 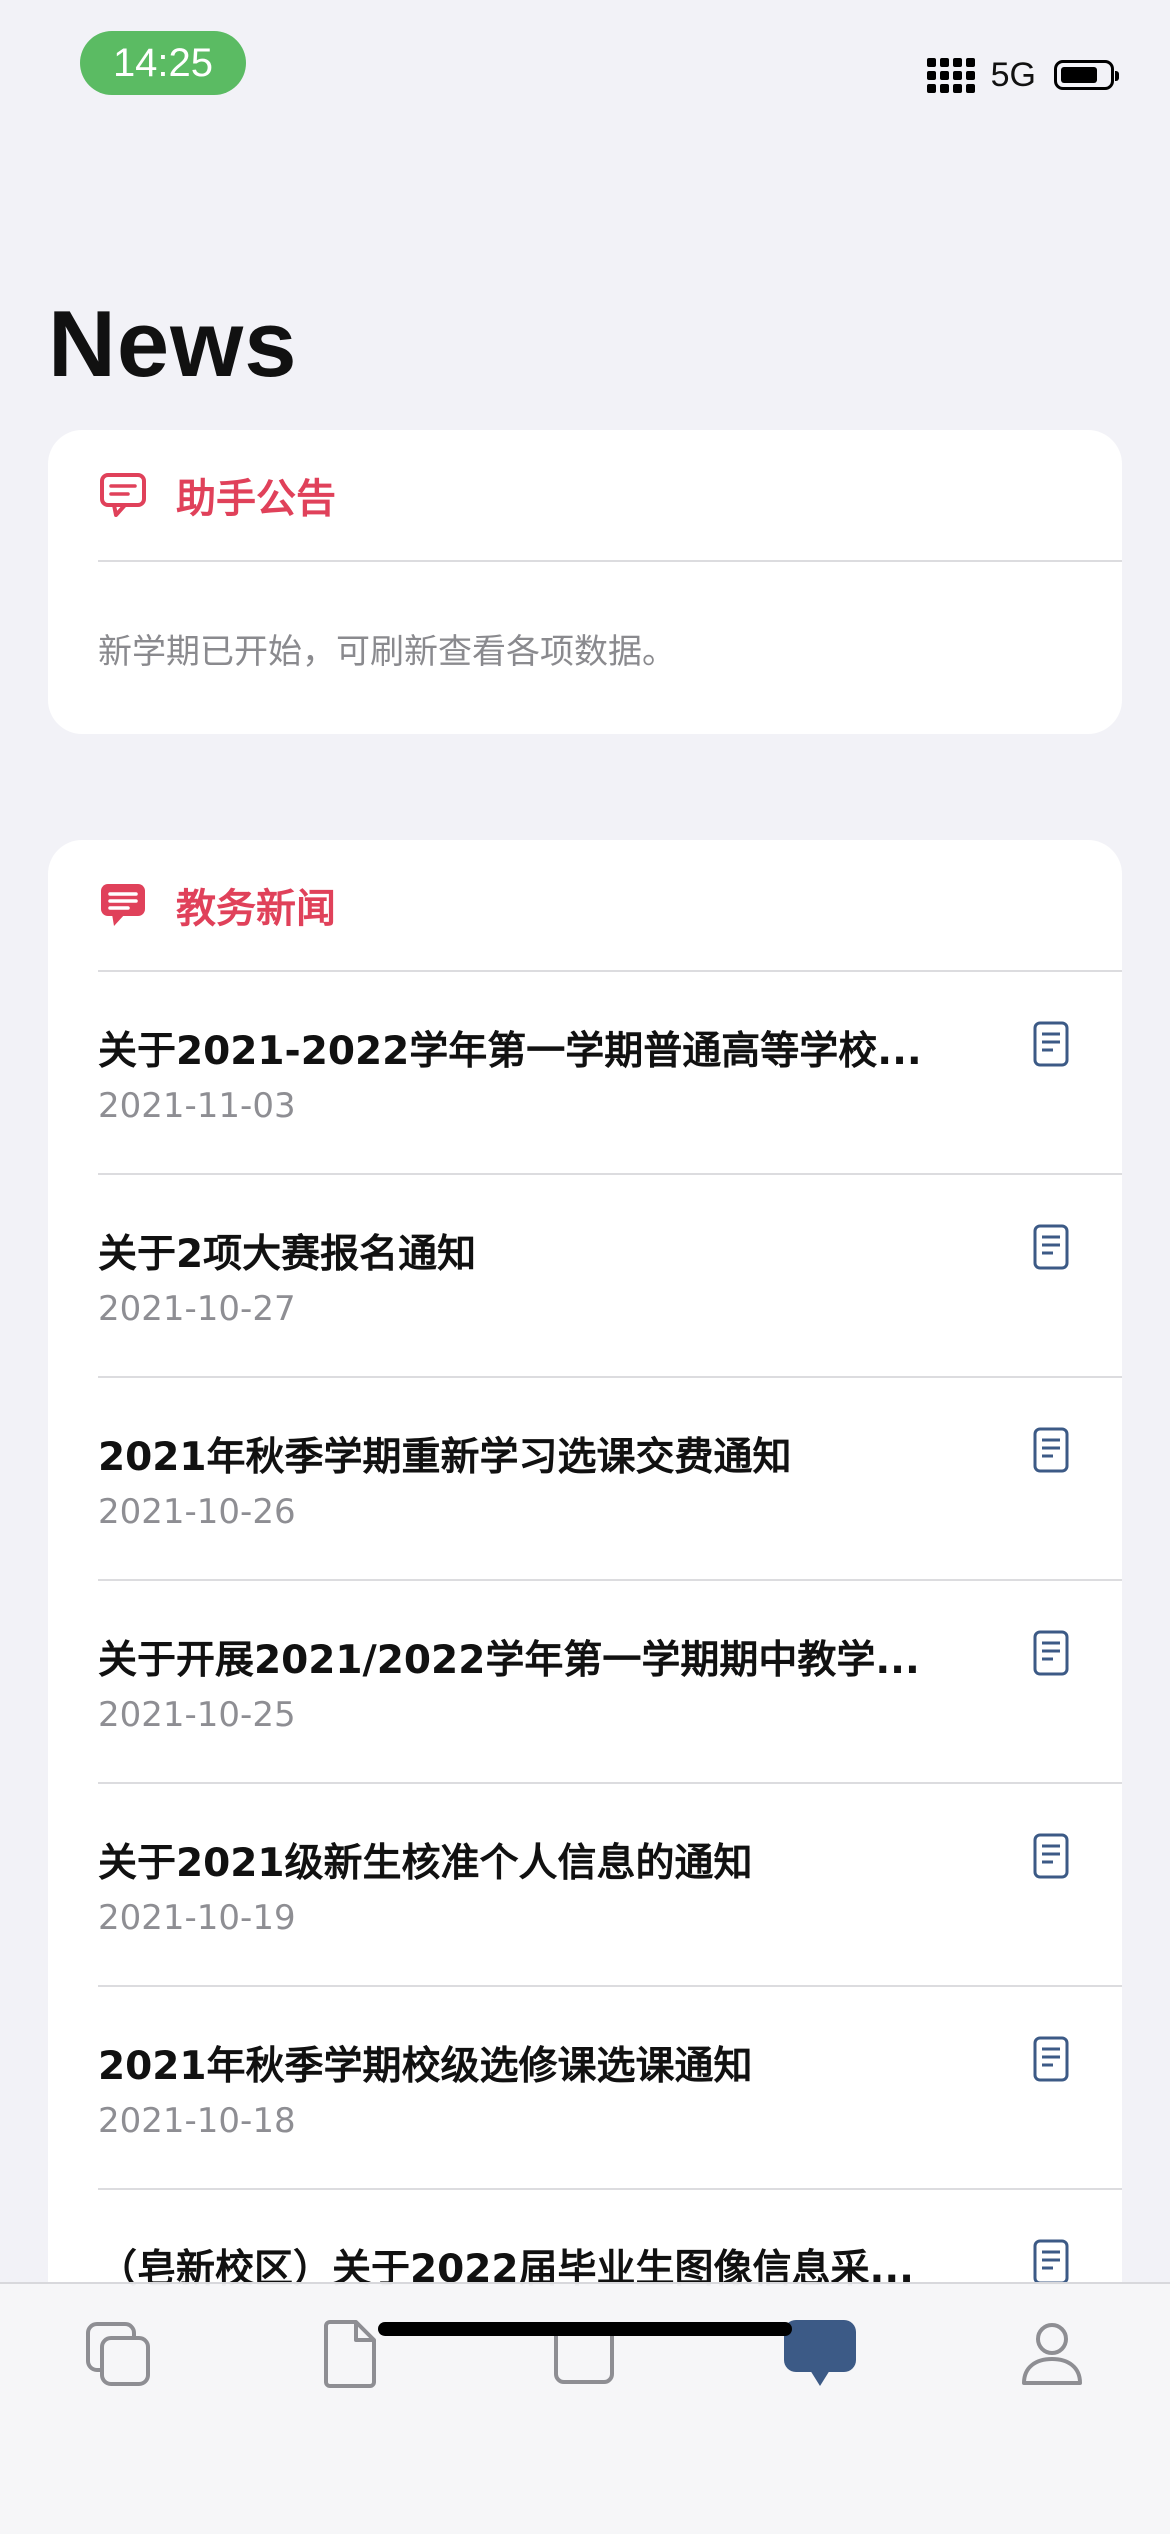 What do you see at coordinates (585, 905) in the screenshot?
I see `news-header: 教务新闻` at bounding box center [585, 905].